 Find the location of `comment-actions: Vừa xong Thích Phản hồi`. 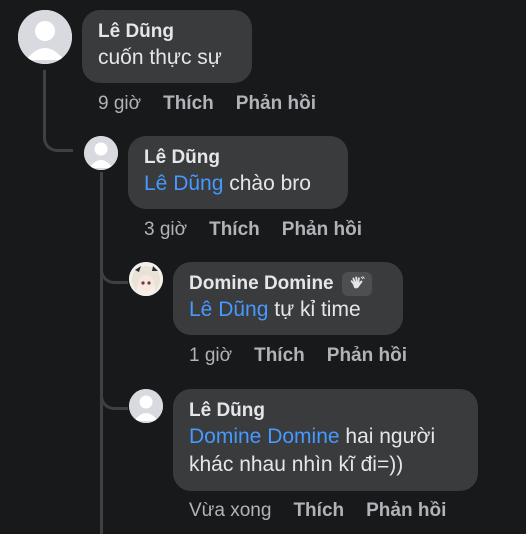

comment-actions: Vừa xong Thích Phản hồi is located at coordinates (317, 511).